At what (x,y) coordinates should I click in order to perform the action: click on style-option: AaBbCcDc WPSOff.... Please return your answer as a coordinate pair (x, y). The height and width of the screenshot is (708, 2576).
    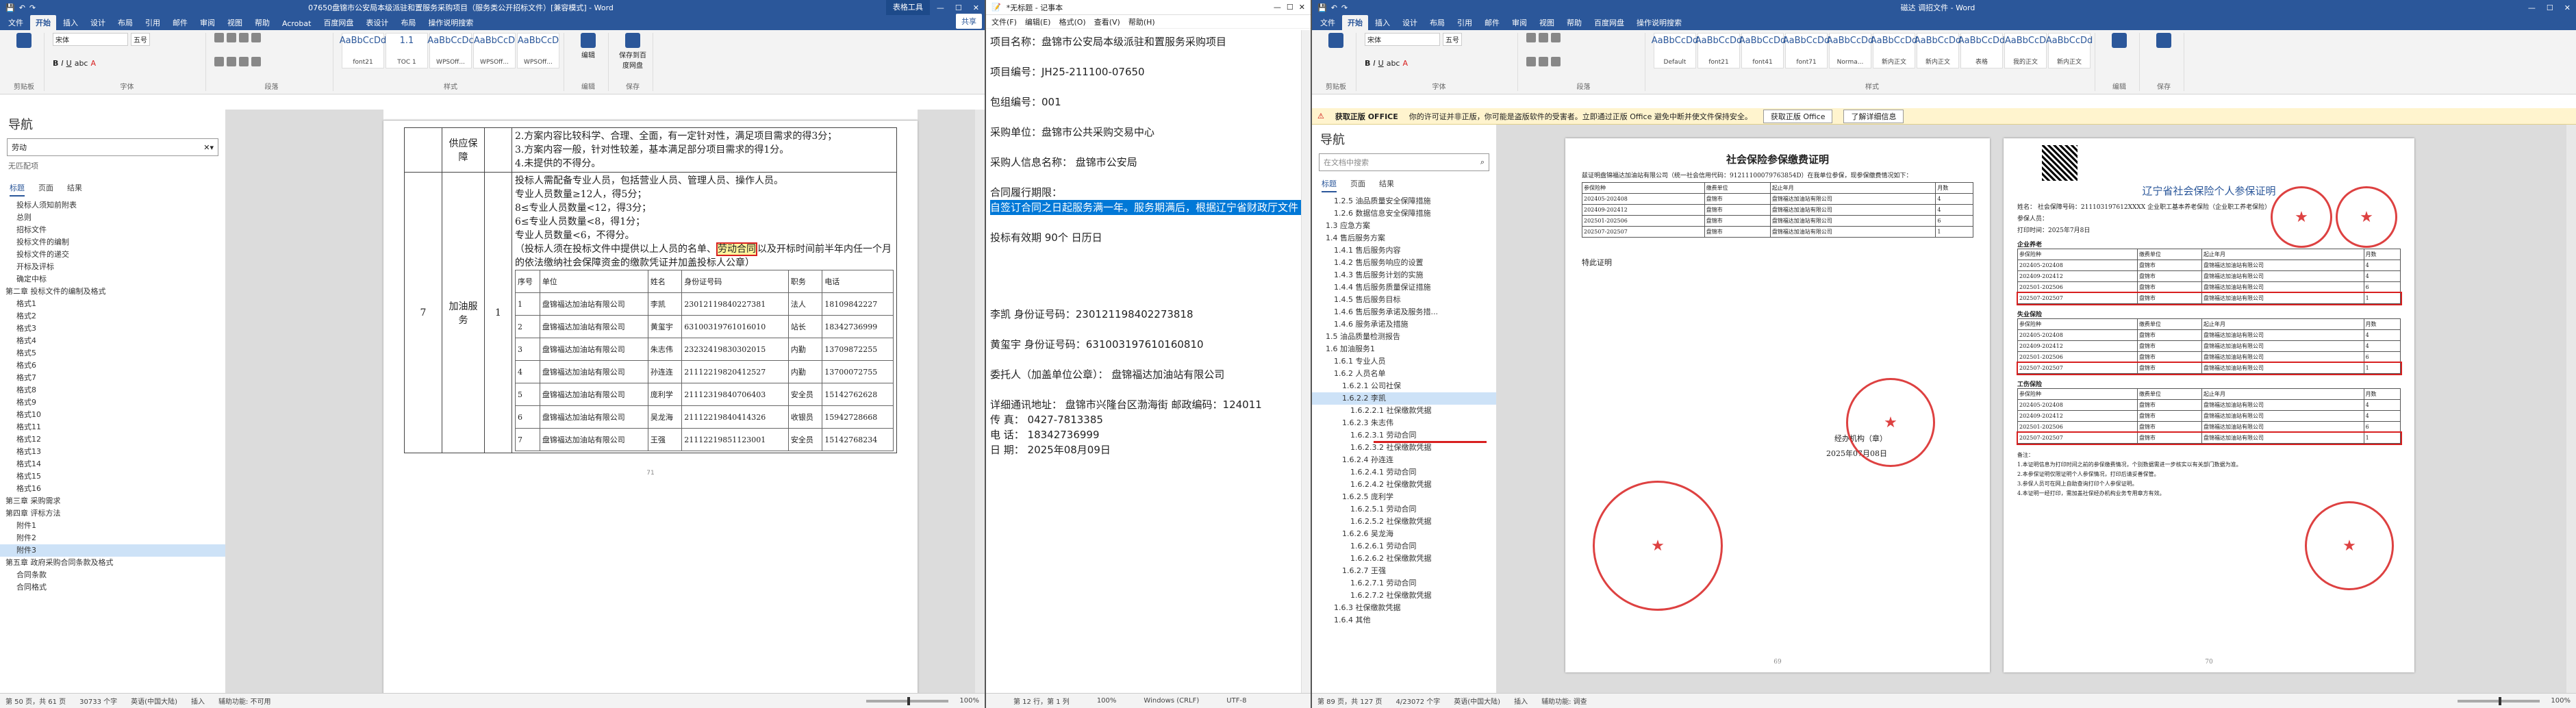
    Looking at the image, I should click on (451, 50).